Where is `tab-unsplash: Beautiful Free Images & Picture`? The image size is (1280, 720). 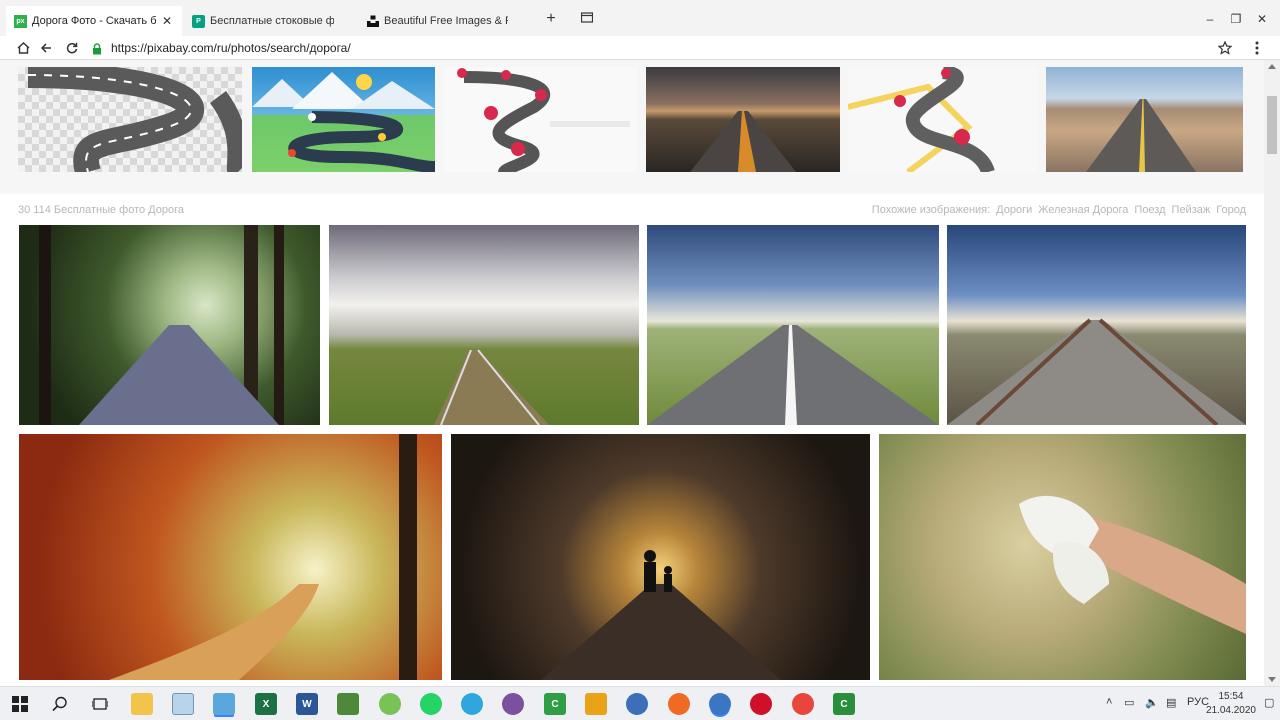 tab-unsplash: Beautiful Free Images & Picture is located at coordinates (446, 21).